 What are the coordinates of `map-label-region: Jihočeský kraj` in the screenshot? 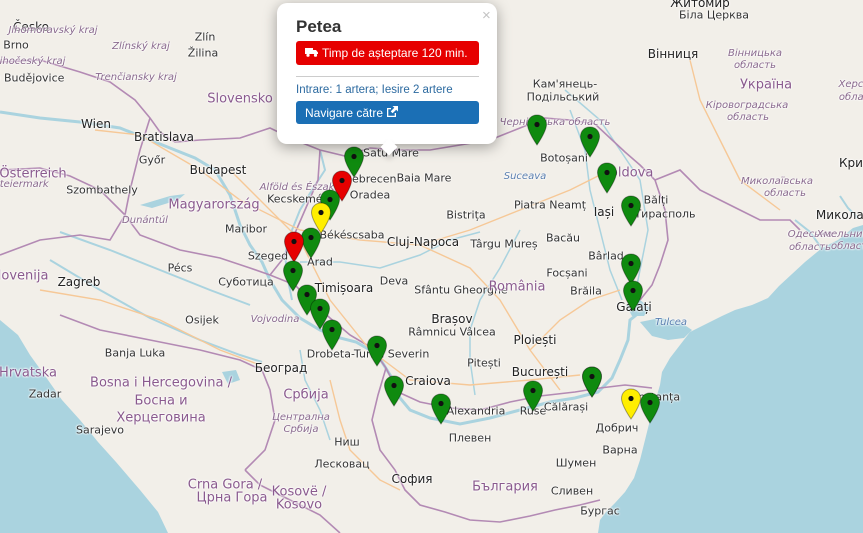 It's located at (33, 61).